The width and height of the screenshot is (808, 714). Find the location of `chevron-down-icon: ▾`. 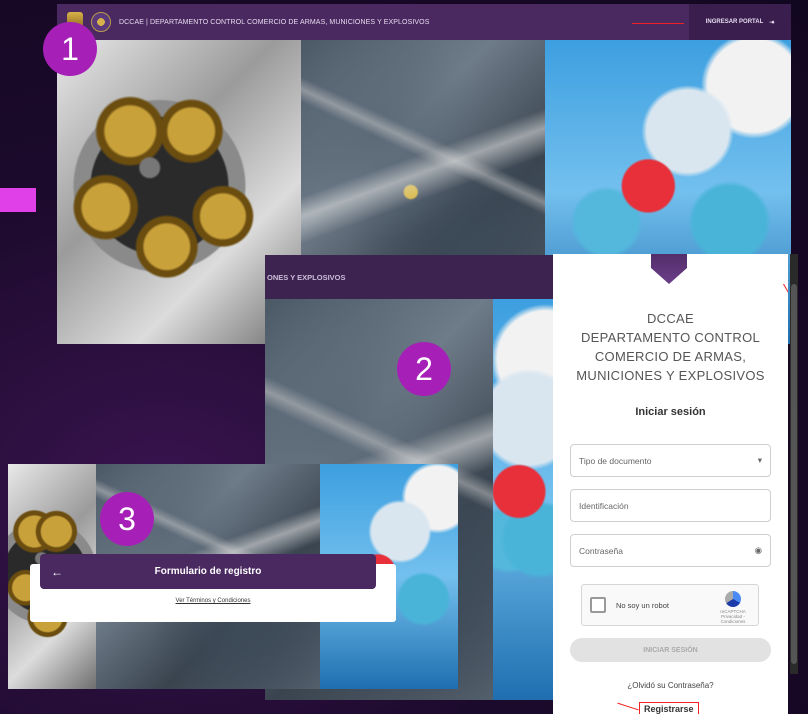

chevron-down-icon: ▾ is located at coordinates (759, 460).